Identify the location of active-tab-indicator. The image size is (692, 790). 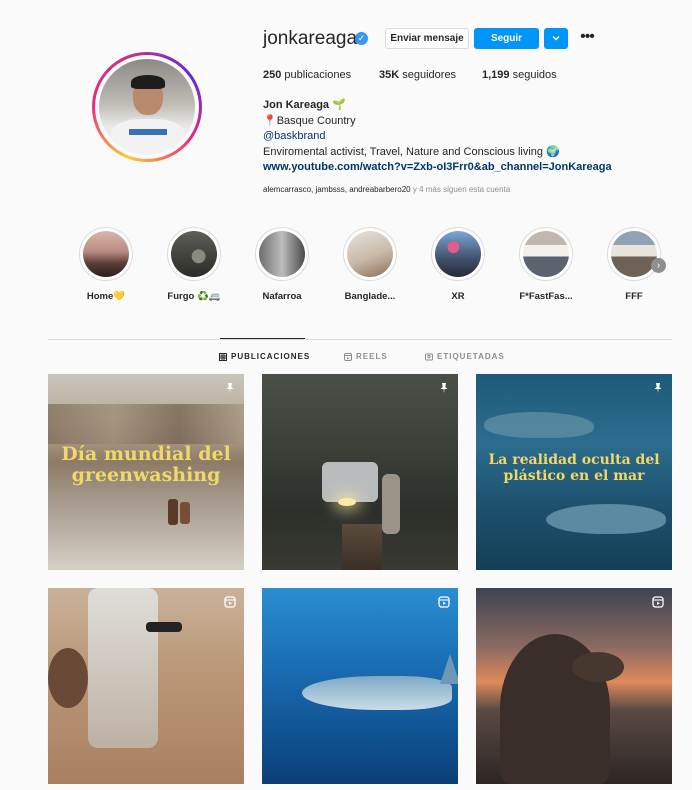
(262, 338).